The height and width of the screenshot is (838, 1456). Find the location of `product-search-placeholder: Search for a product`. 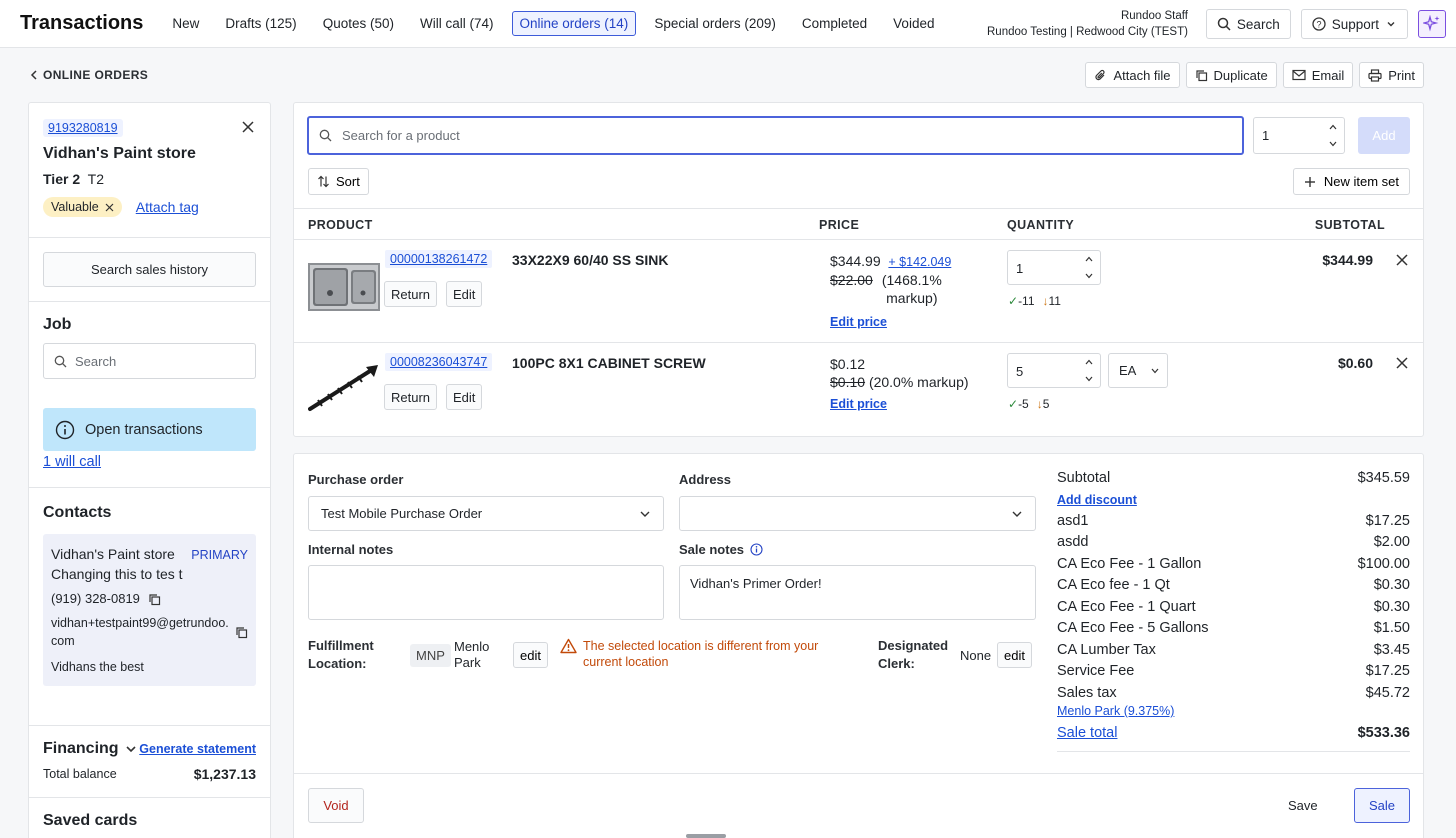

product-search-placeholder: Search for a product is located at coordinates (401, 135).